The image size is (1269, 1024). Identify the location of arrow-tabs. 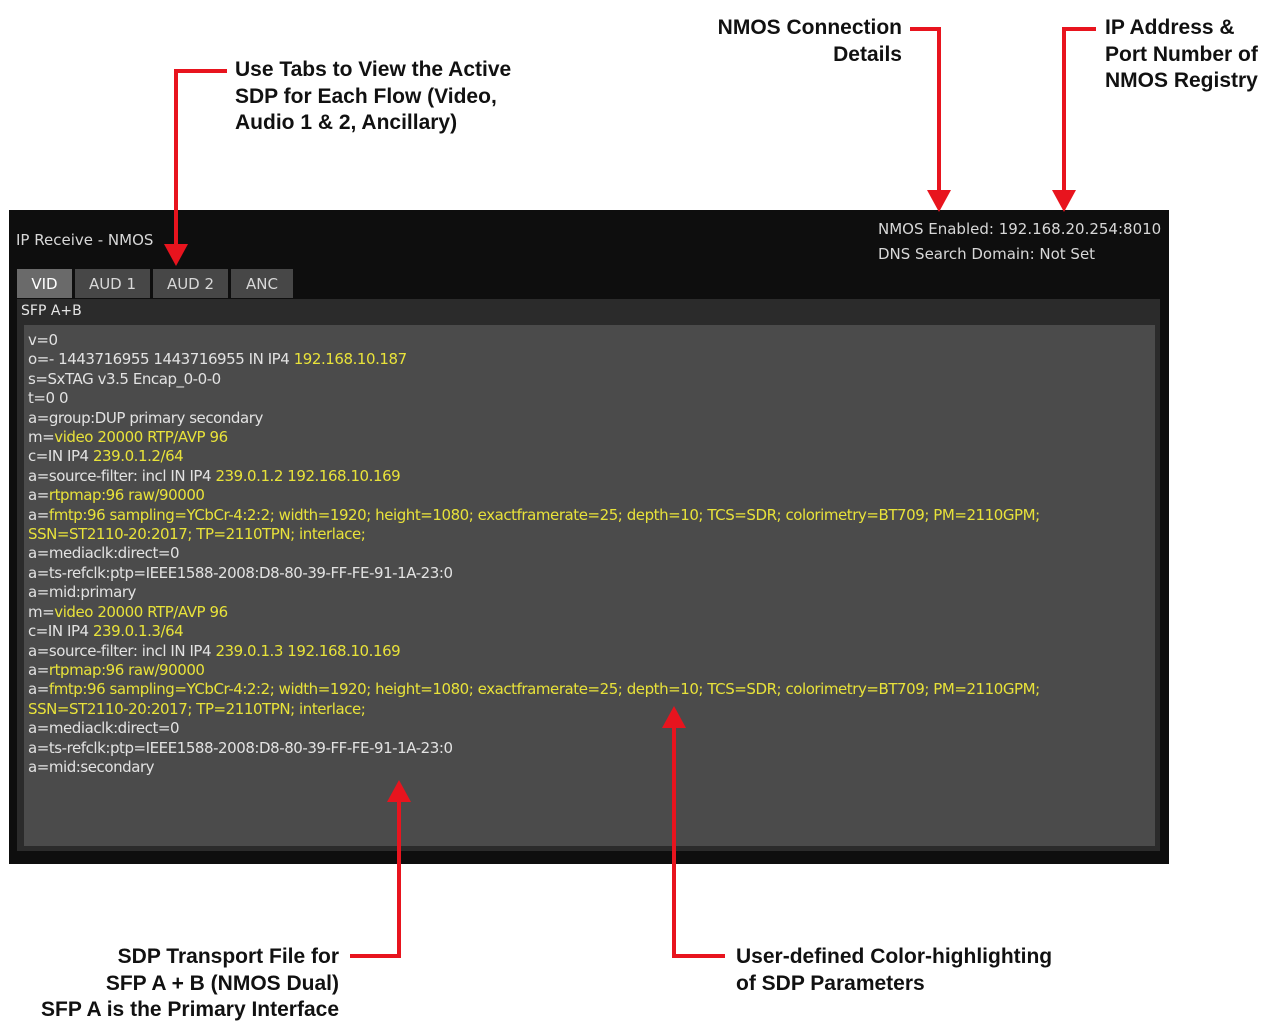
(200, 159).